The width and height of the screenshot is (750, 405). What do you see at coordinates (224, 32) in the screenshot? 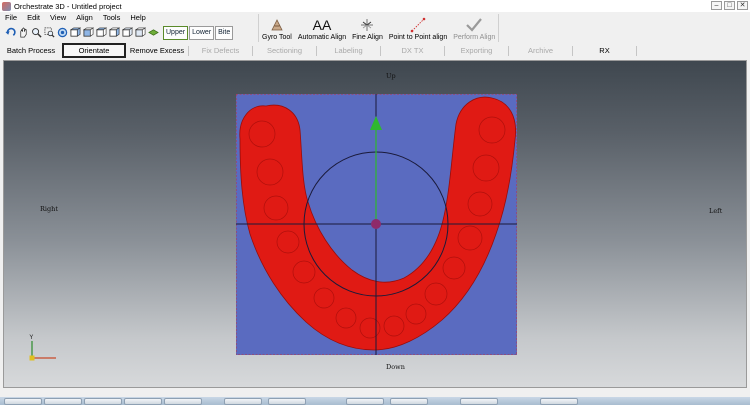
I see `bite-button: Bite` at bounding box center [224, 32].